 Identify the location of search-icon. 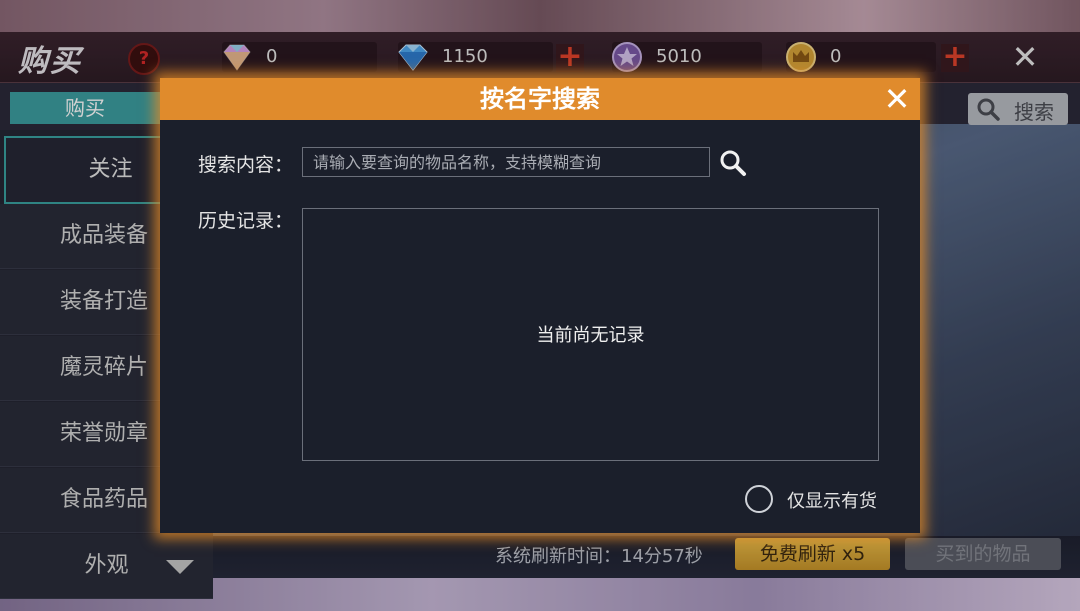
(733, 163).